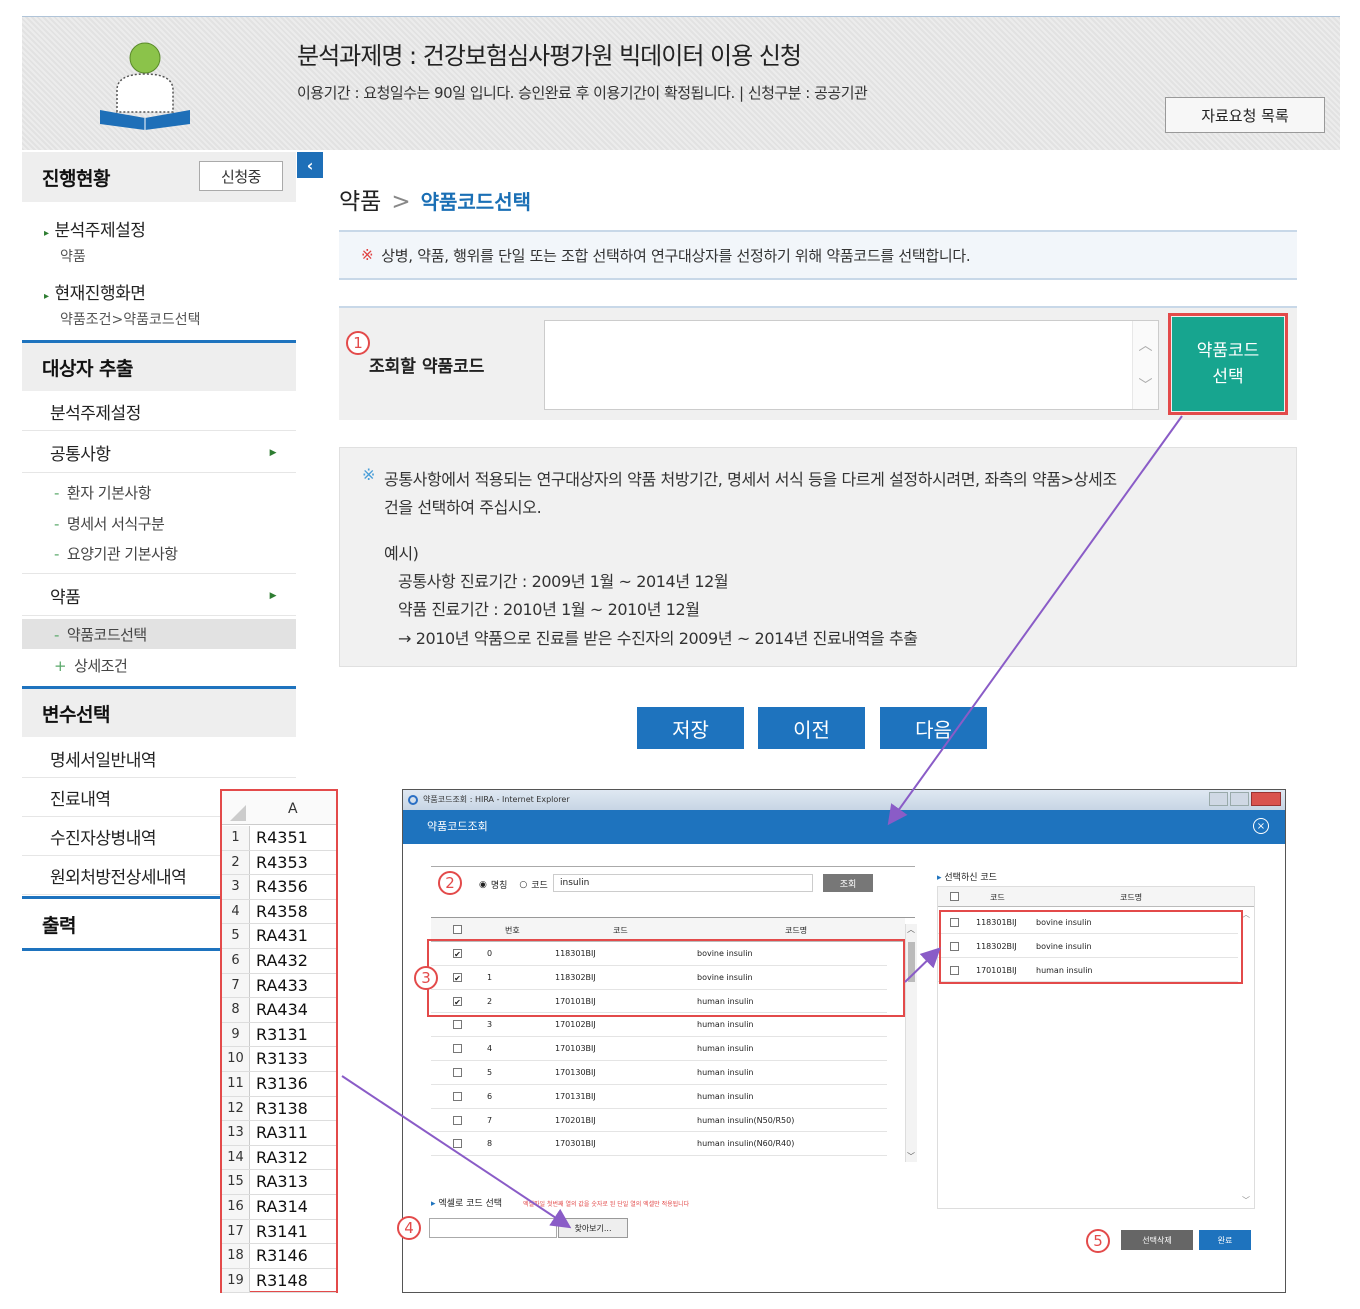 The width and height of the screenshot is (1360, 1309). I want to click on excel-cell-value: R4358, so click(282, 911).